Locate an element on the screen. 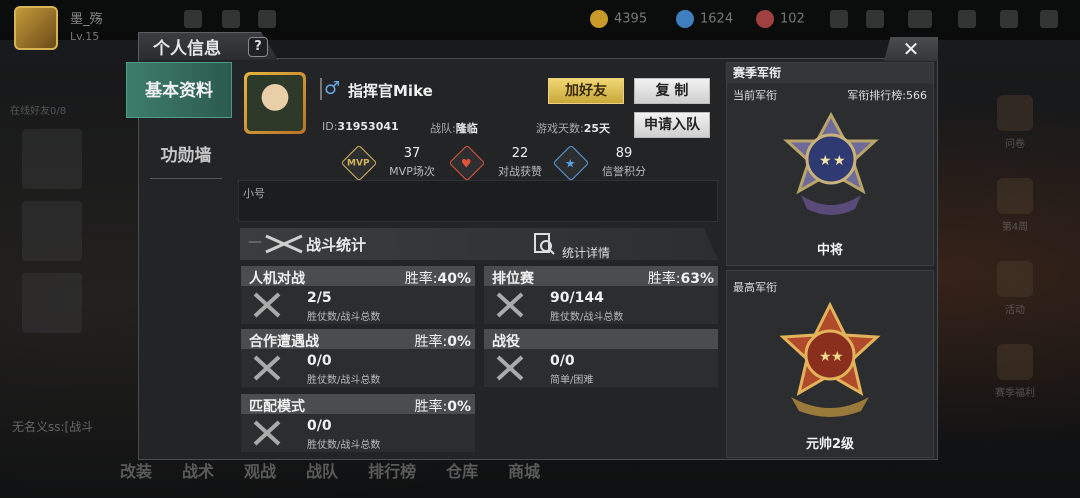 This screenshot has width=1080, height=498. nav-warehouse: 仓库 is located at coordinates (462, 473).